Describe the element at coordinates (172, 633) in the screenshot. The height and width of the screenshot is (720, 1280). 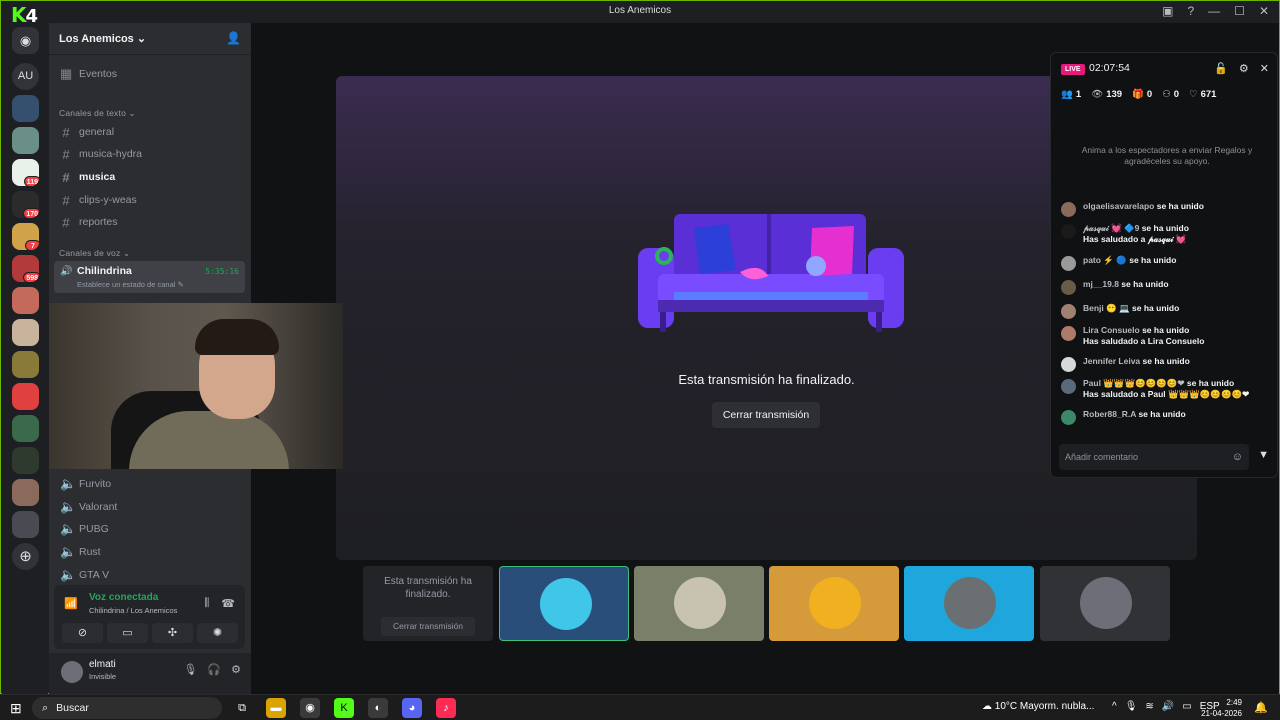
I see `activities-button: ✣` at that location.